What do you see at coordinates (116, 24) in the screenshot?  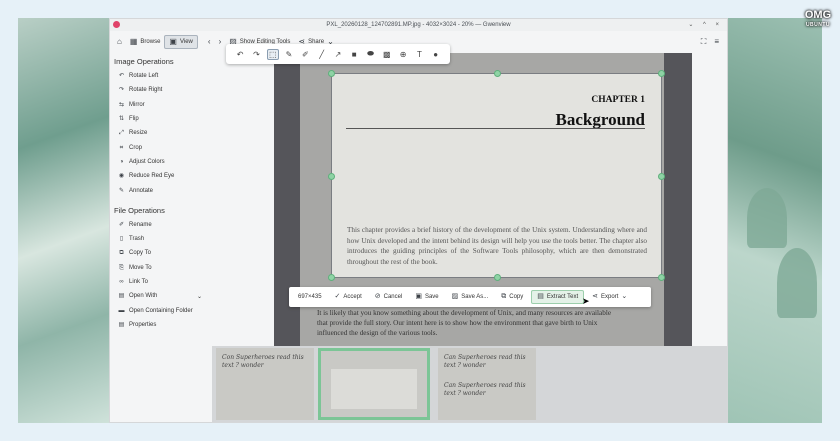 I see `gwenview-app-icon` at bounding box center [116, 24].